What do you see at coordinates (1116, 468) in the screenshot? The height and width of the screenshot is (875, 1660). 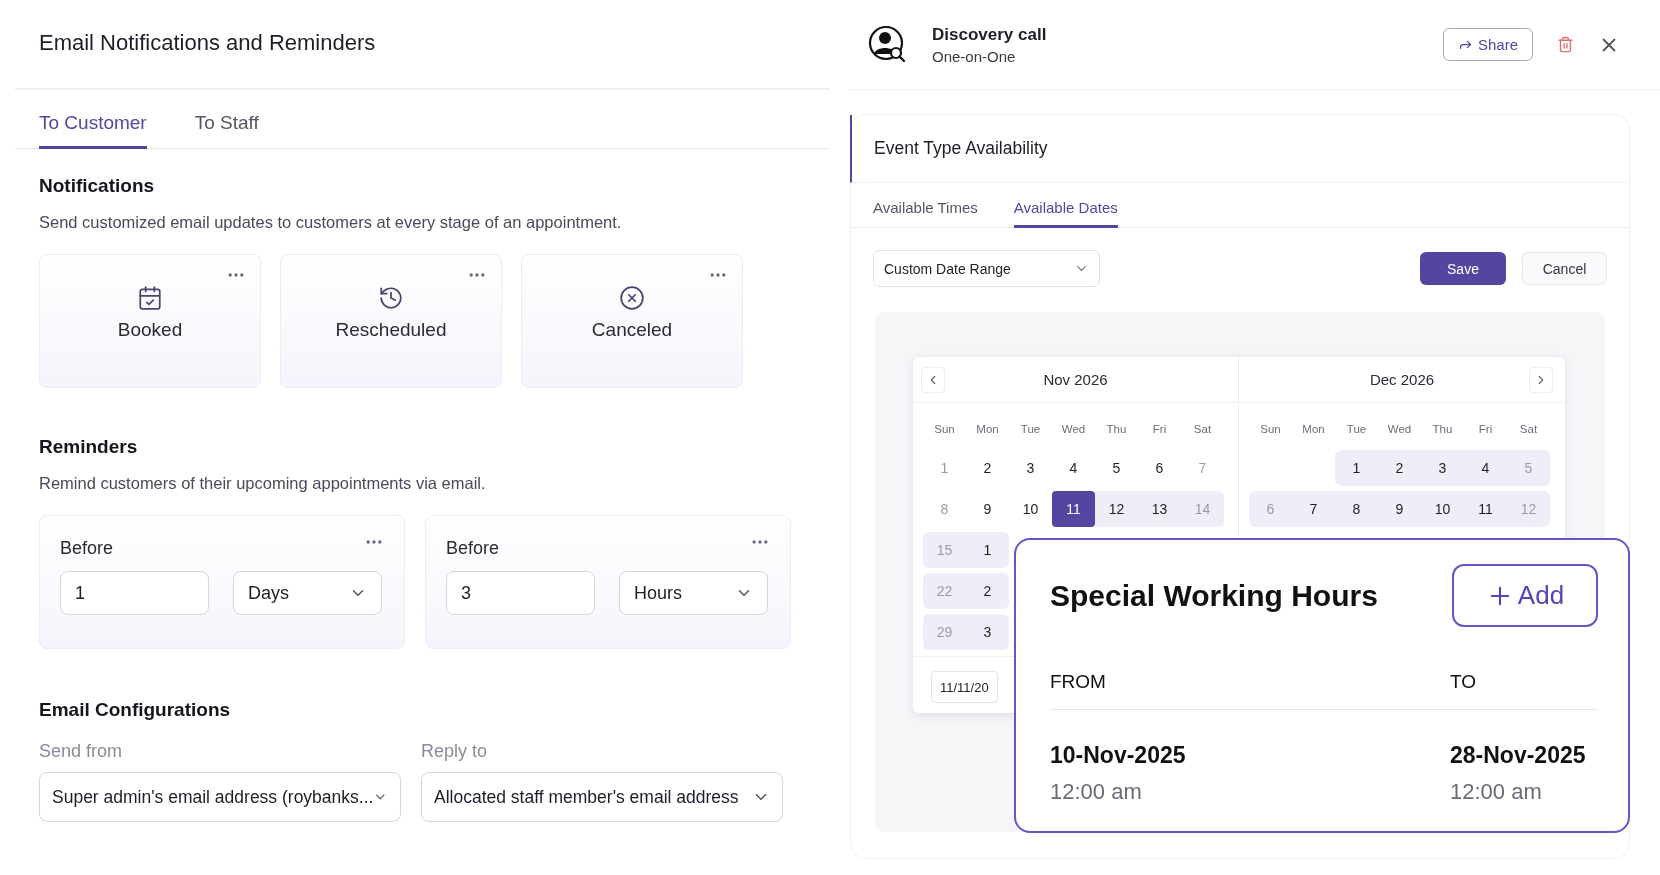 I see `calendar-day: 5` at bounding box center [1116, 468].